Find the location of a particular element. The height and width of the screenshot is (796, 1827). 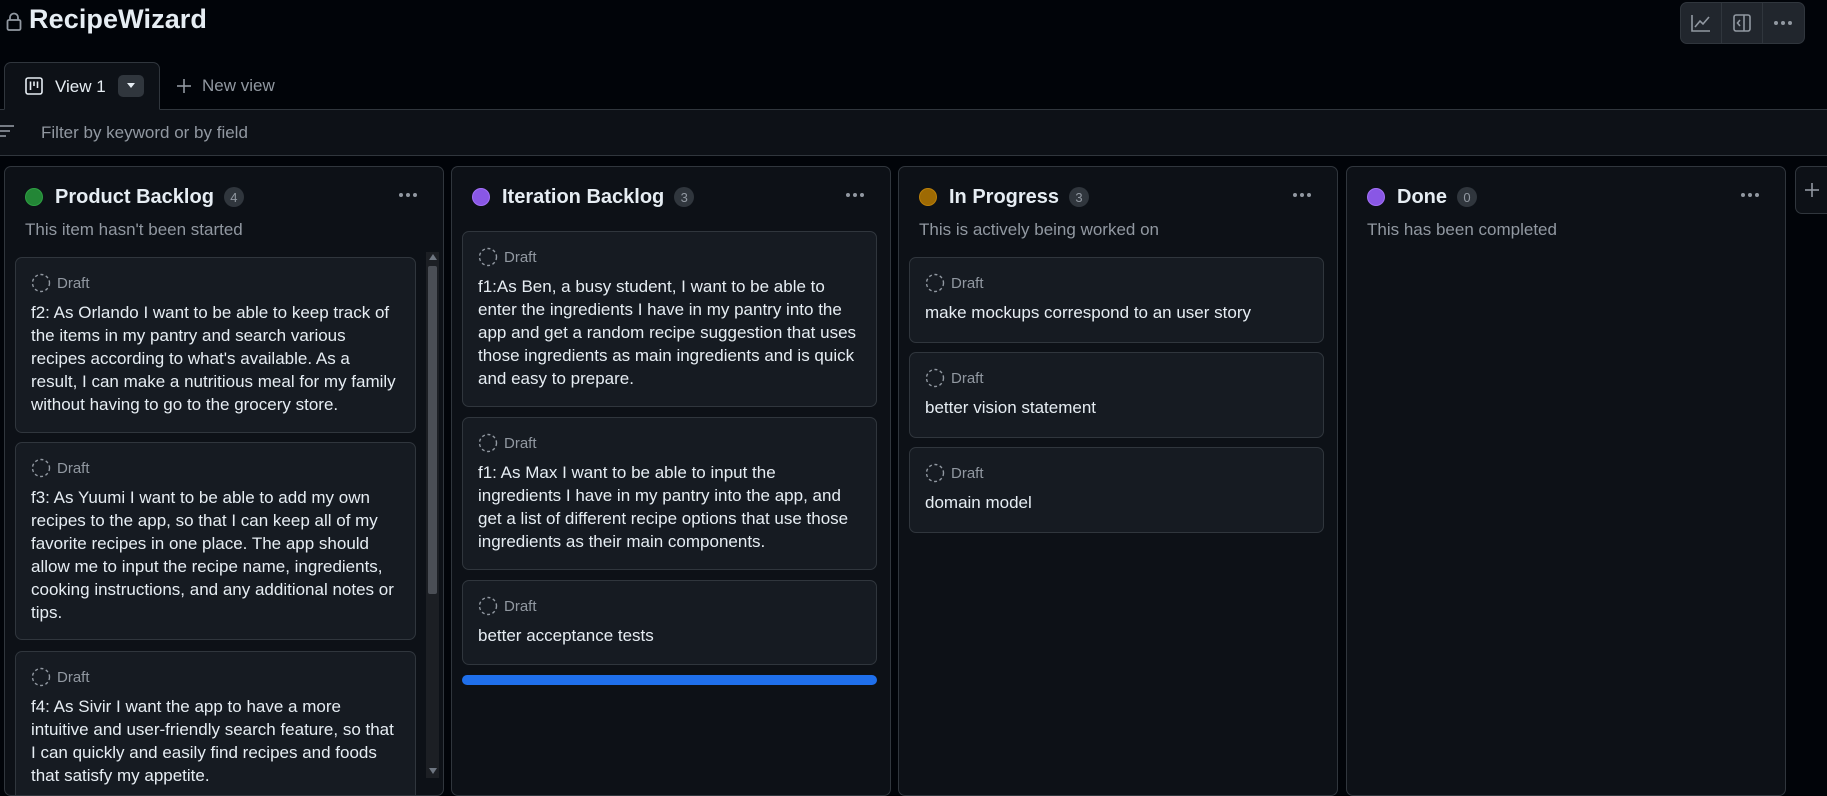

card-title: domain model is located at coordinates (1116, 502).